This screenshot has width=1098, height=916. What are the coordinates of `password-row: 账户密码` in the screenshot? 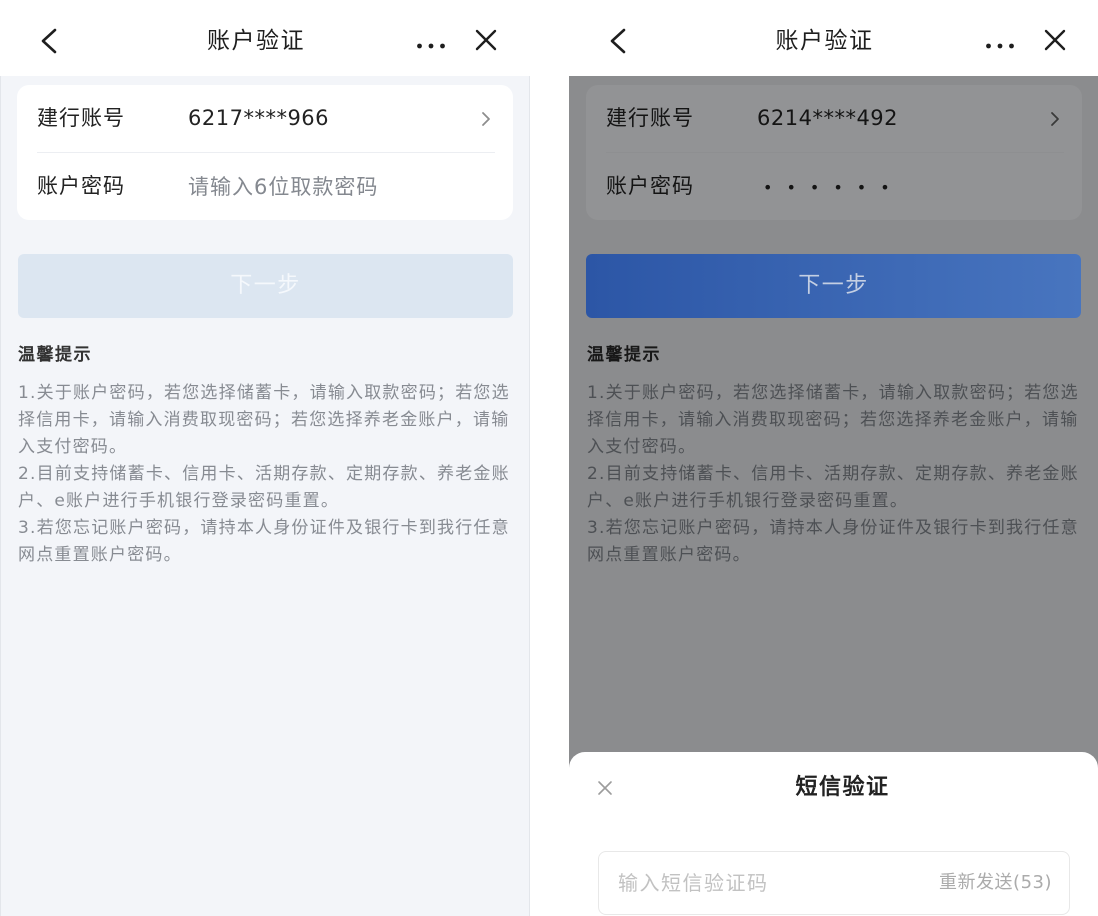 It's located at (265, 186).